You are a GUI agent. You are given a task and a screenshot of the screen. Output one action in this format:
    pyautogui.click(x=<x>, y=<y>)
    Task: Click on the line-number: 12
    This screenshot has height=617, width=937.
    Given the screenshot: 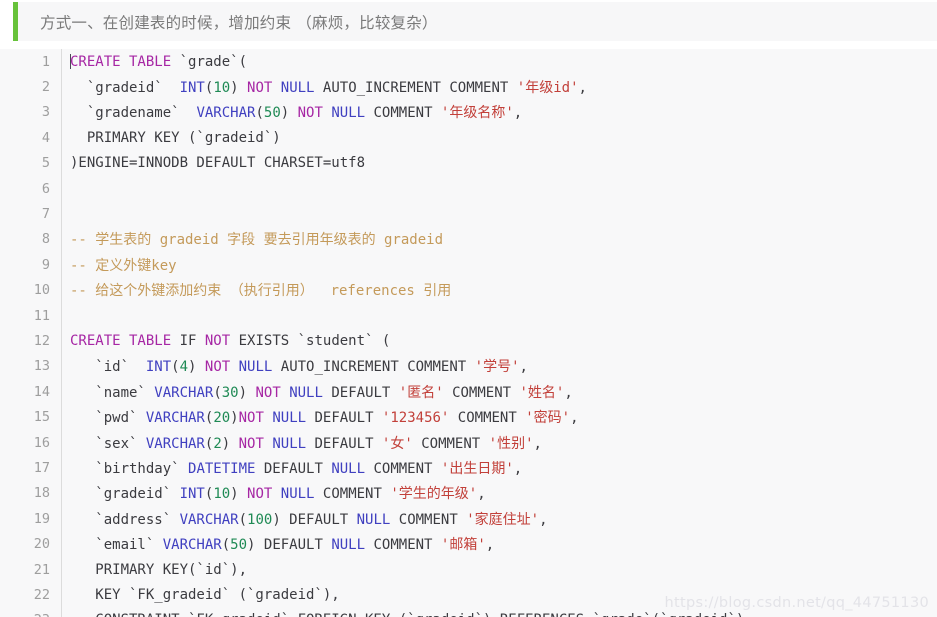 What is the action you would take?
    pyautogui.click(x=31, y=341)
    